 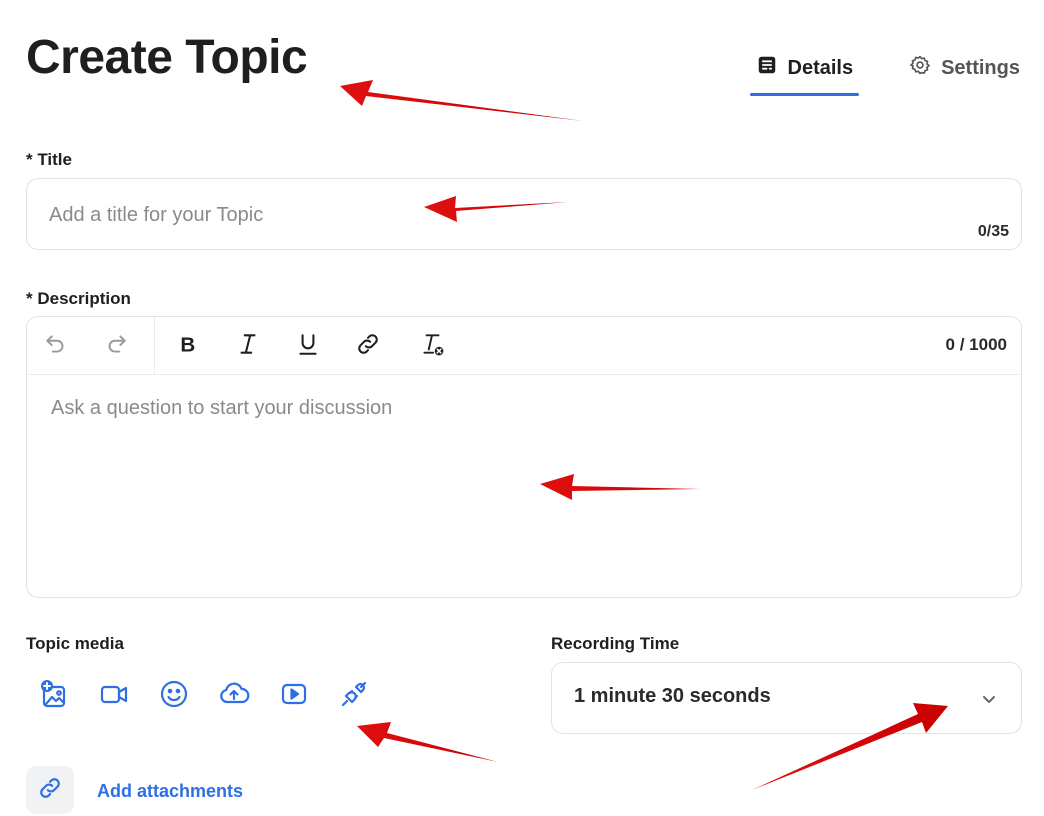 What do you see at coordinates (615, 643) in the screenshot?
I see `recording-time-label: Recording Time` at bounding box center [615, 643].